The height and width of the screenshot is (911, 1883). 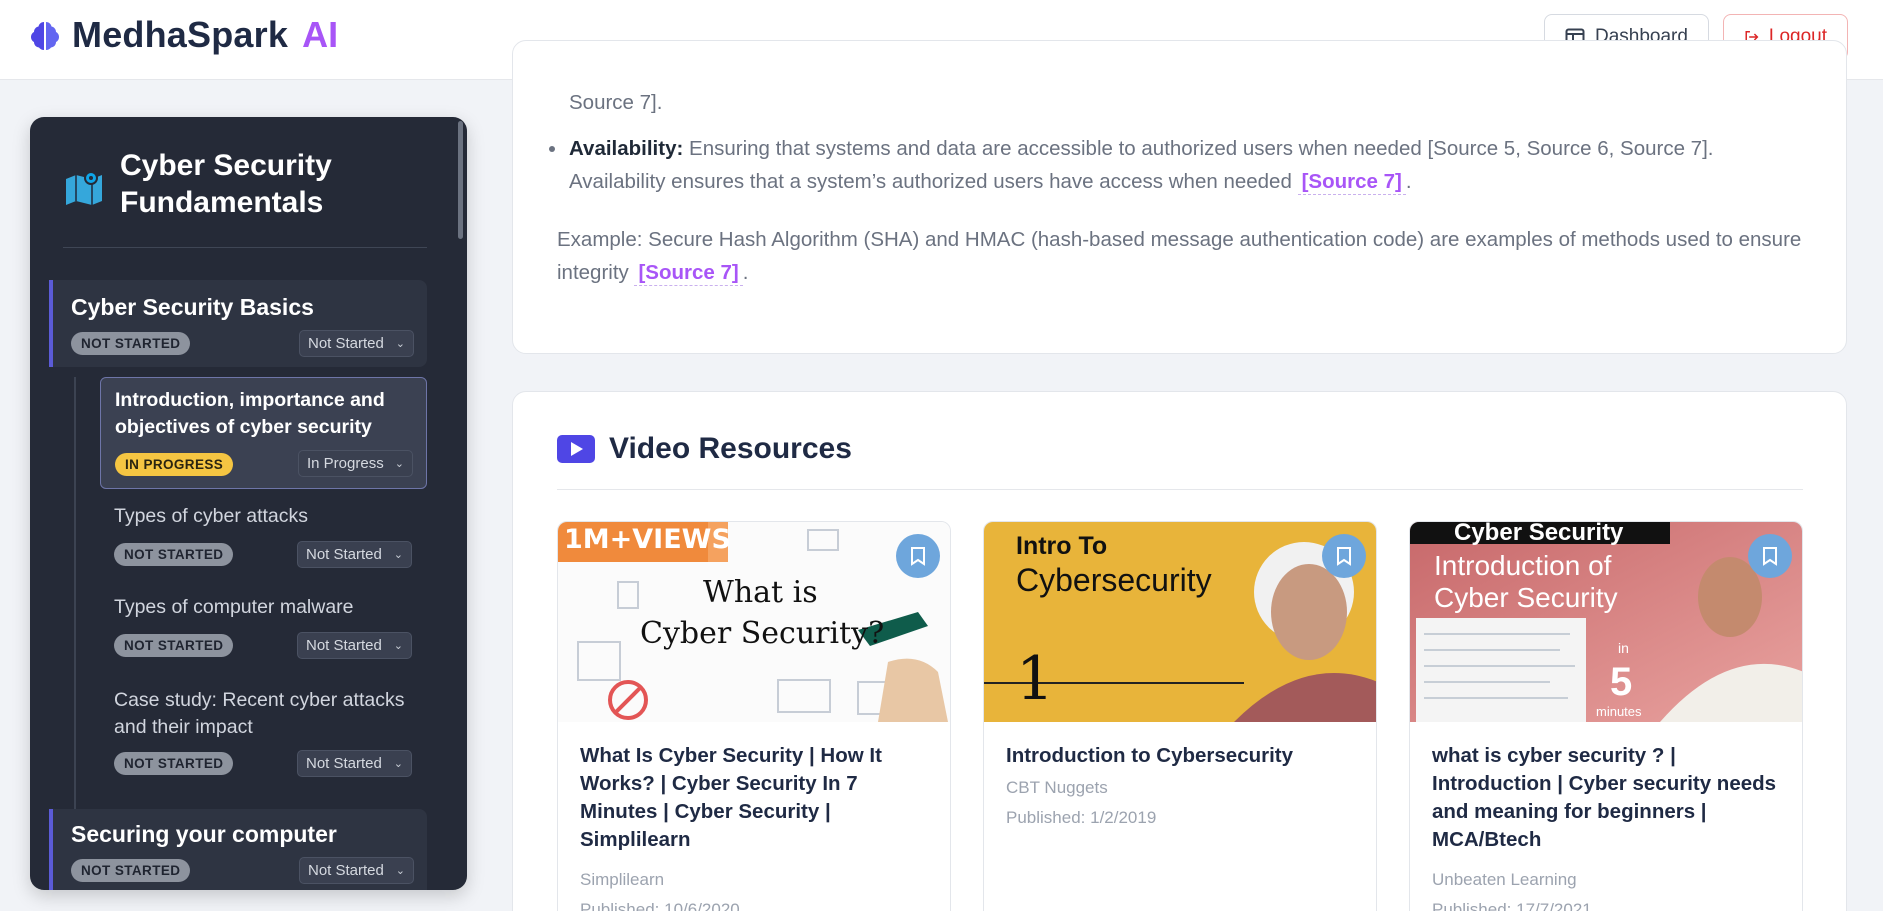 I want to click on sidebar-divider, so click(x=245, y=247).